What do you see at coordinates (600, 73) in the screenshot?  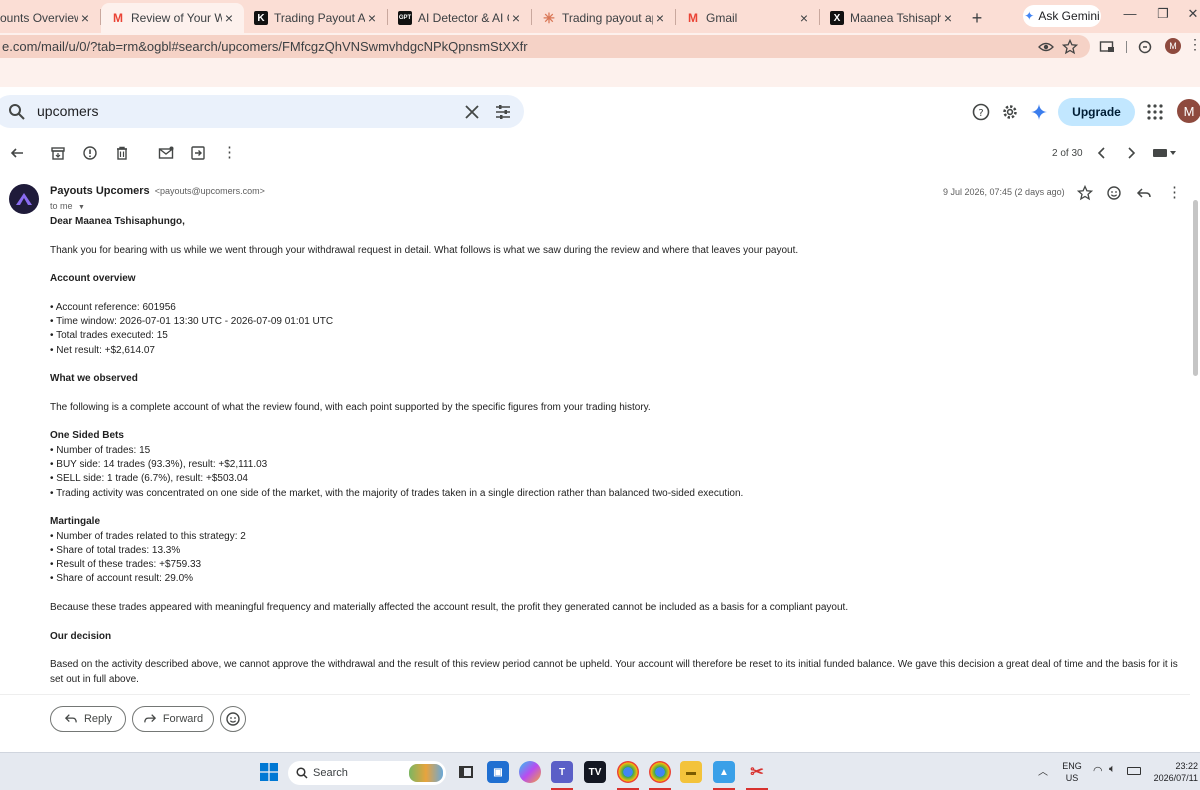 I see `gmail-top-band` at bounding box center [600, 73].